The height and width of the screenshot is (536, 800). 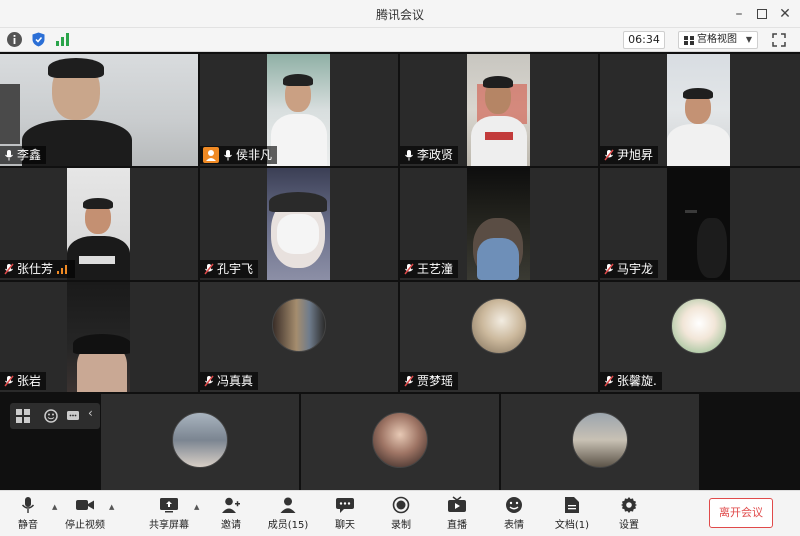 I want to click on participant-name-tag: 尹旭昇, so click(x=629, y=155).